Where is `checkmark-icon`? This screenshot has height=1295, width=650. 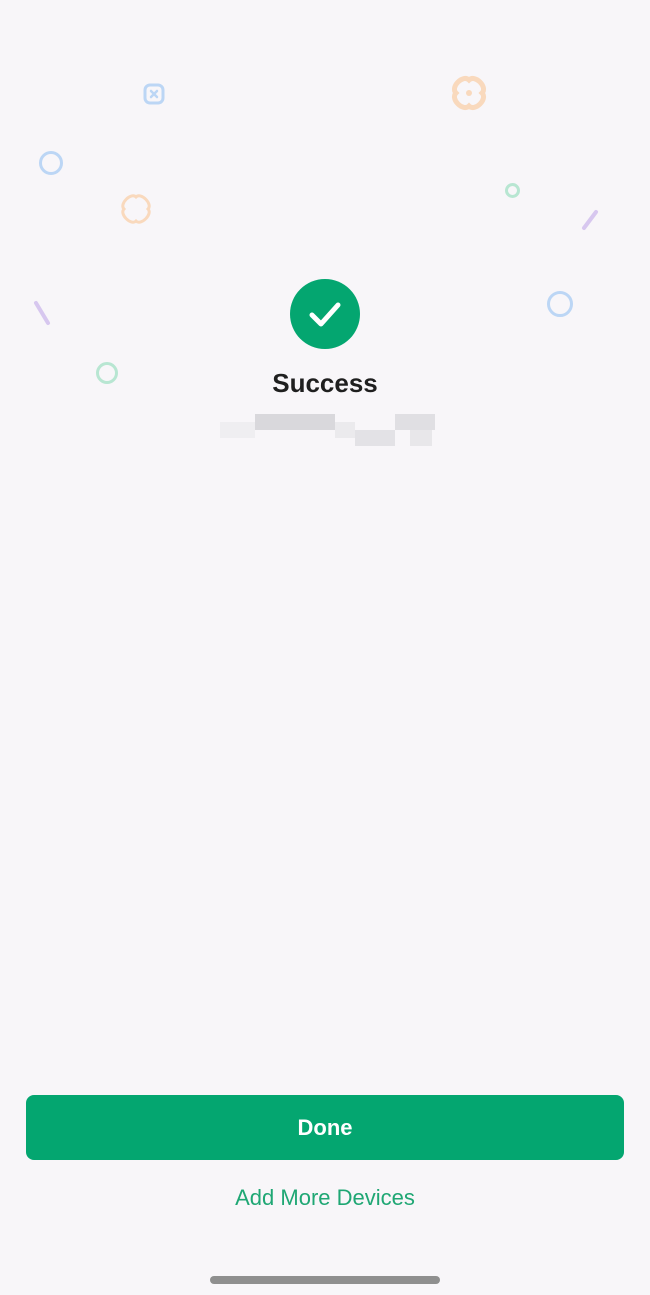 checkmark-icon is located at coordinates (325, 314).